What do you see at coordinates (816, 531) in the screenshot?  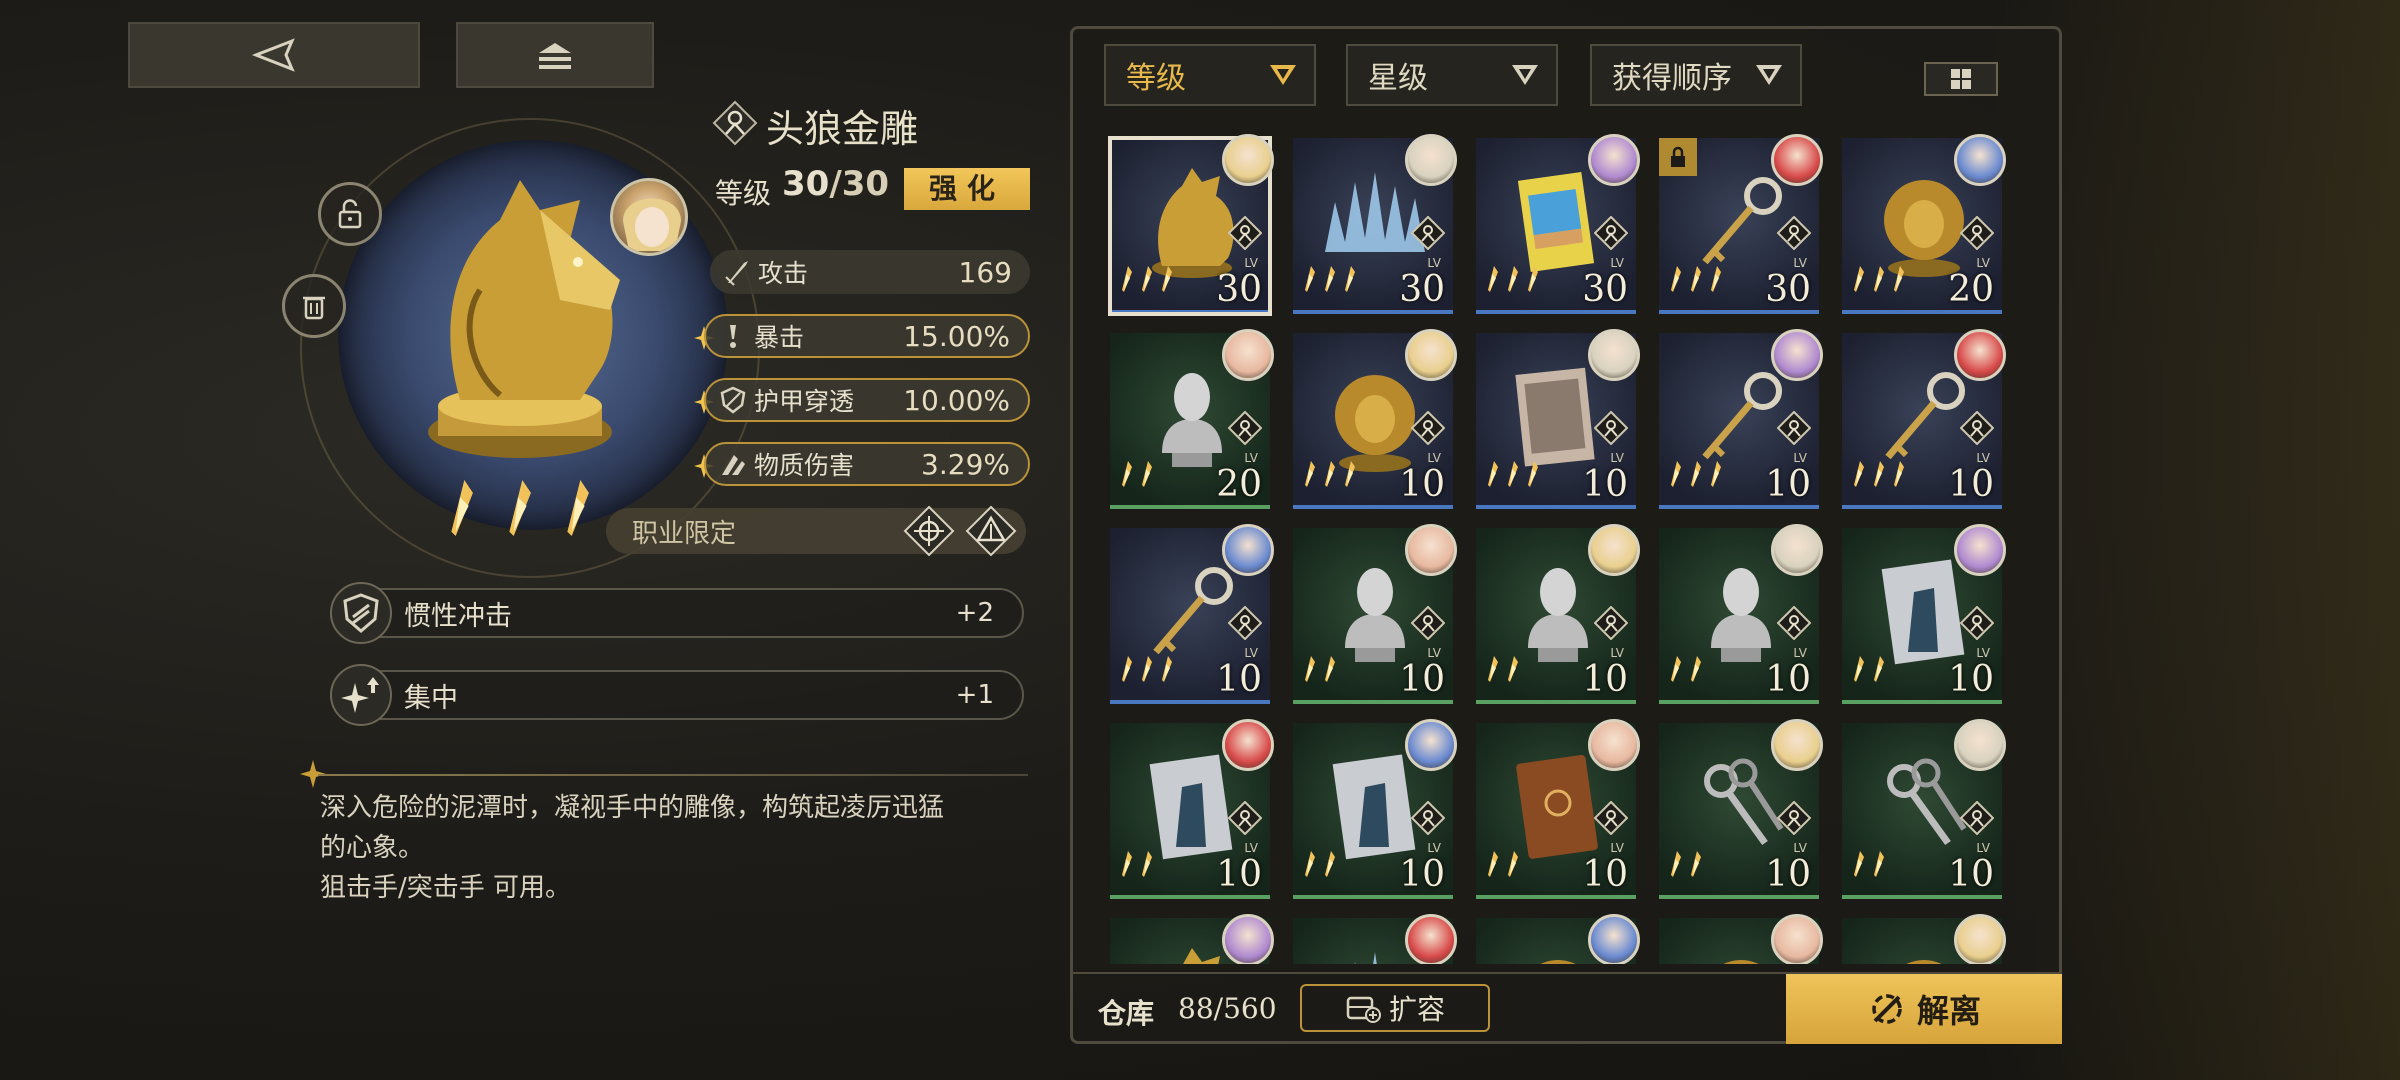 I see `job-restriction: 职业限定` at bounding box center [816, 531].